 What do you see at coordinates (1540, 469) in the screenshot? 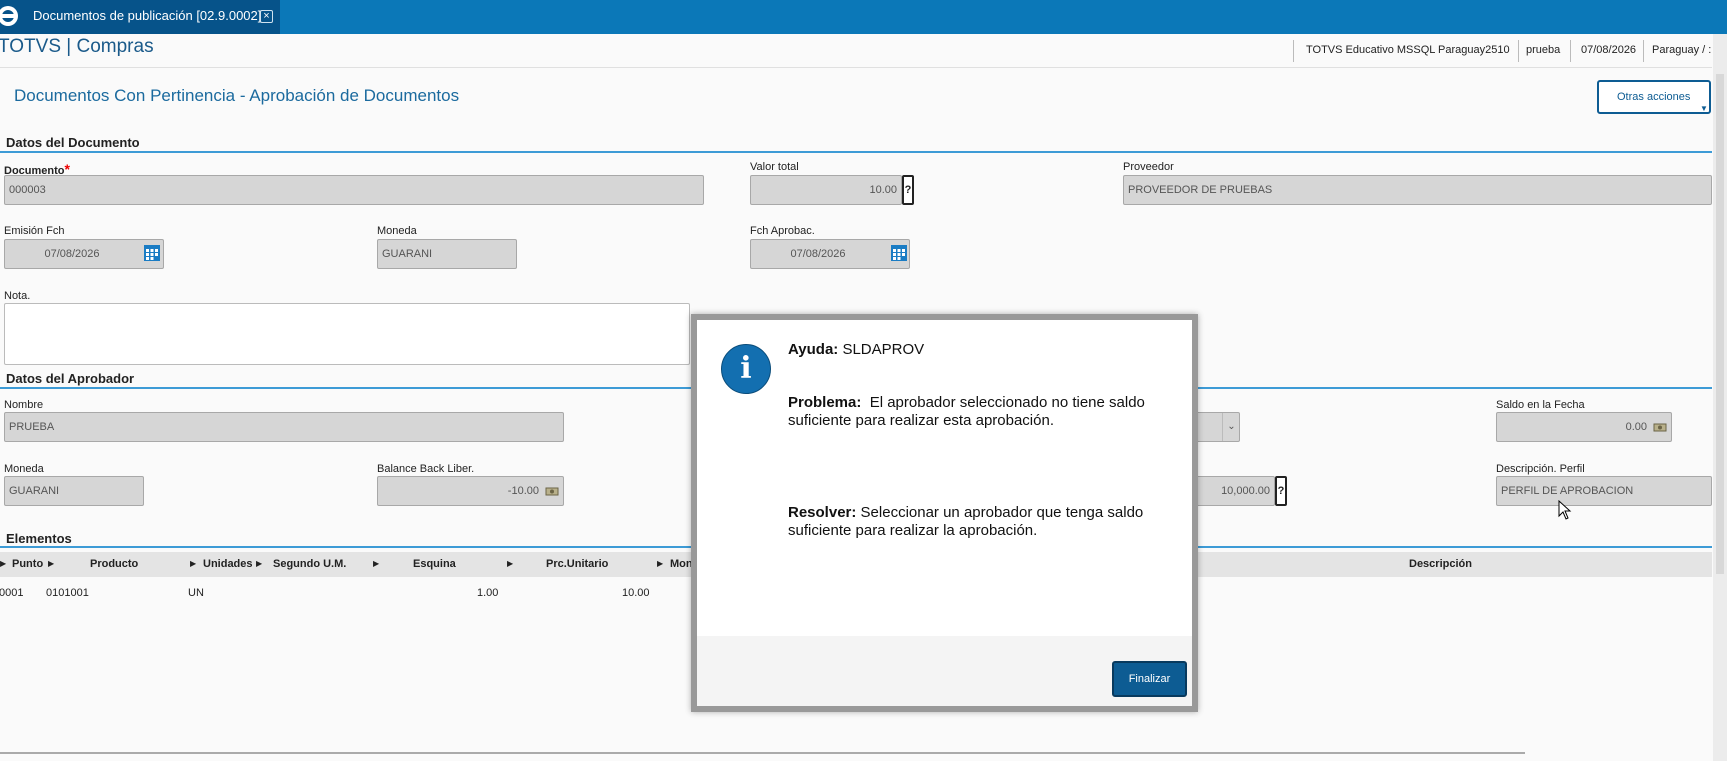
I see `perfil-label: Descripción. Perfil` at bounding box center [1540, 469].